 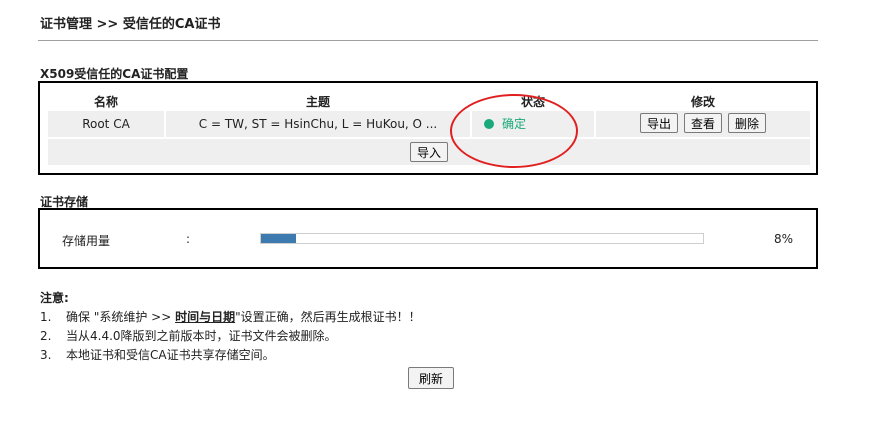 I want to click on import-row: 导入, so click(x=429, y=152).